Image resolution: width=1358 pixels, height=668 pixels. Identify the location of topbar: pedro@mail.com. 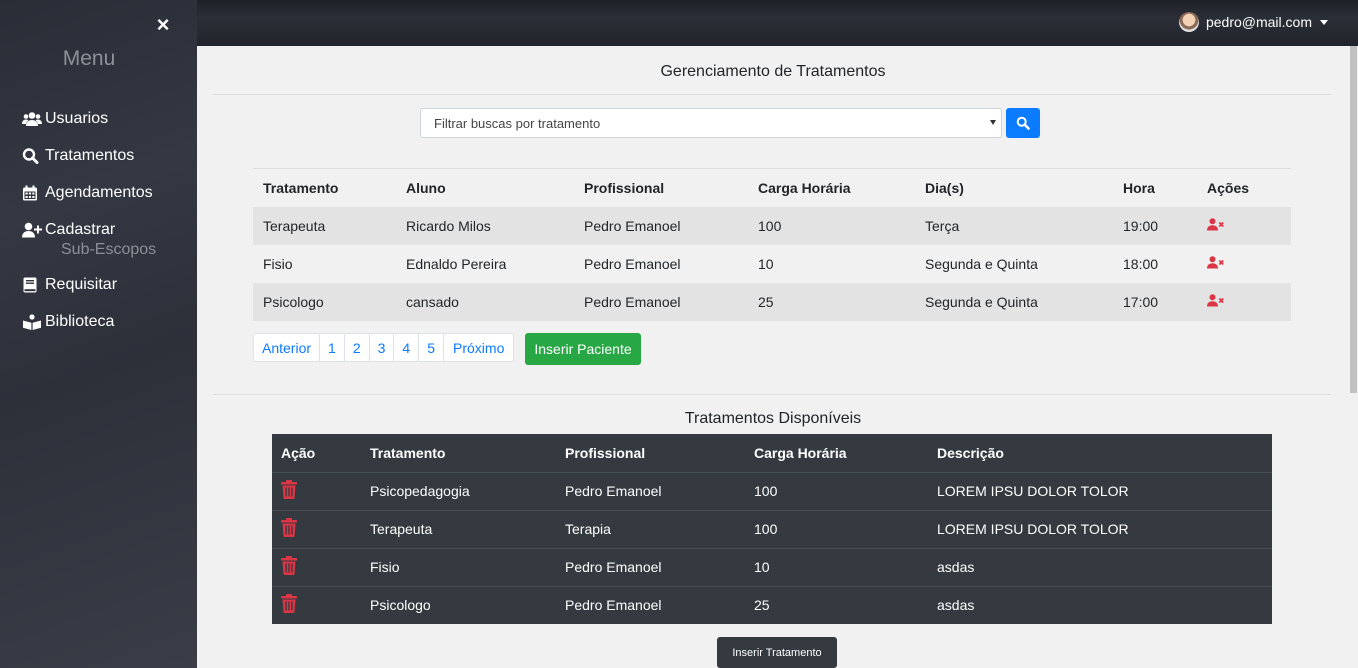
(777, 23).